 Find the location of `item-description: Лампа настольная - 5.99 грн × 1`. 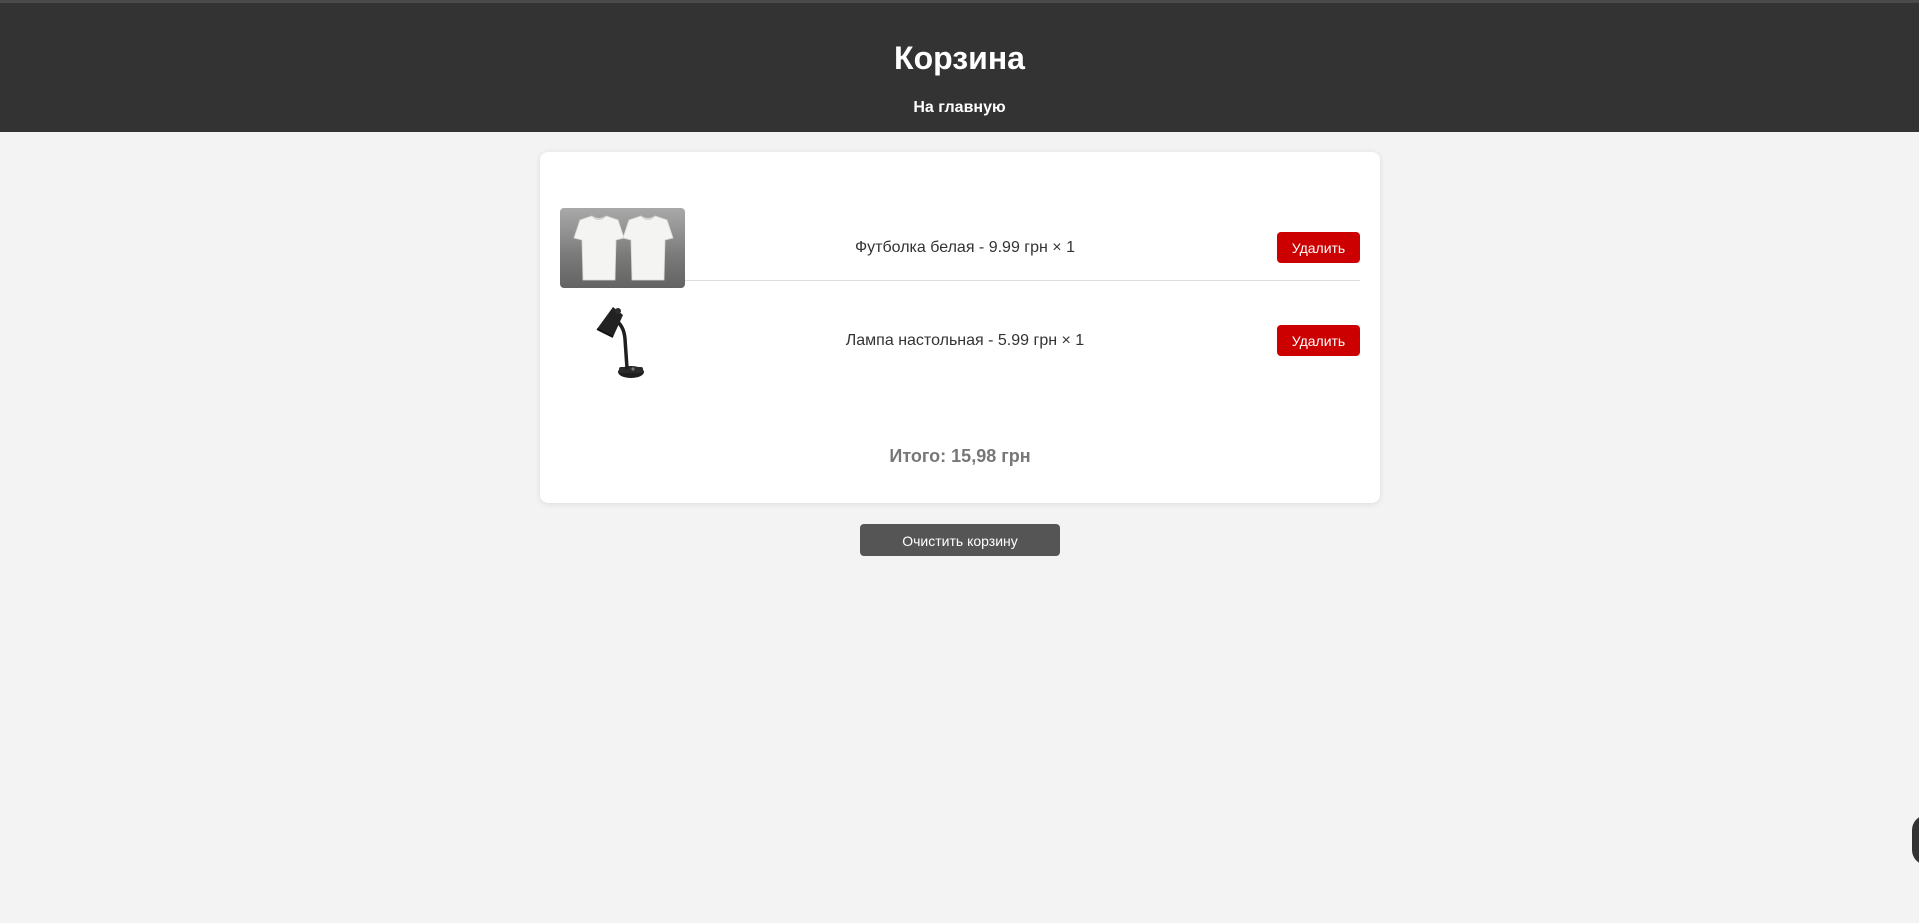

item-description: Лампа настольная - 5.99 грн × 1 is located at coordinates (965, 340).